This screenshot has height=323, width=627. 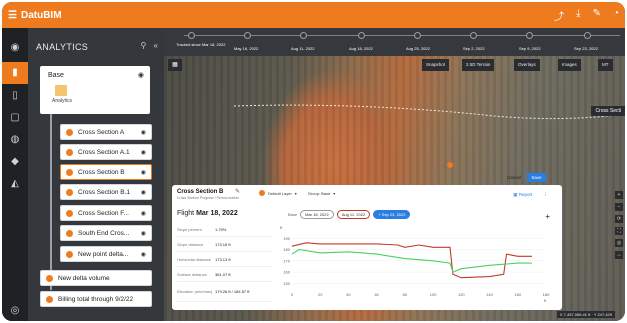 I want to click on report-button: ▦ Report ⋮, so click(x=530, y=195).